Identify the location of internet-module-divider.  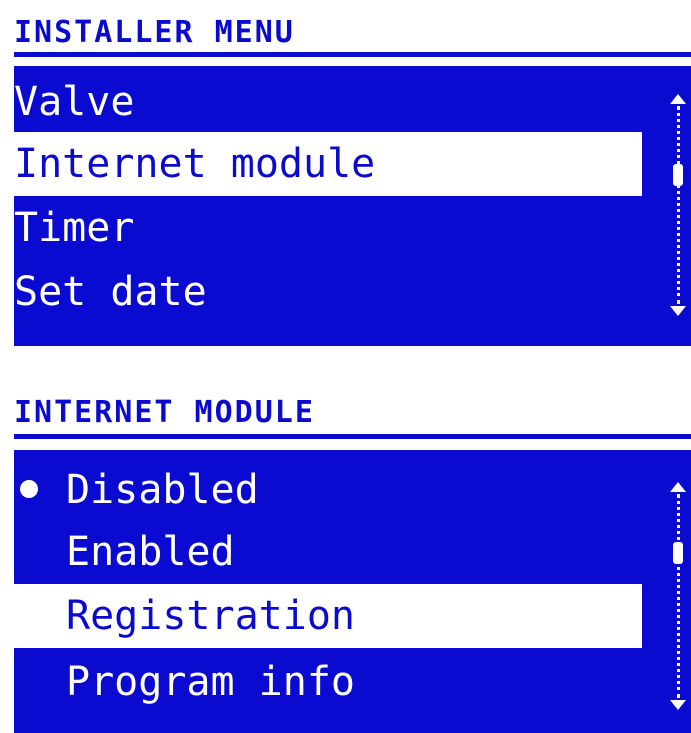
(352, 436).